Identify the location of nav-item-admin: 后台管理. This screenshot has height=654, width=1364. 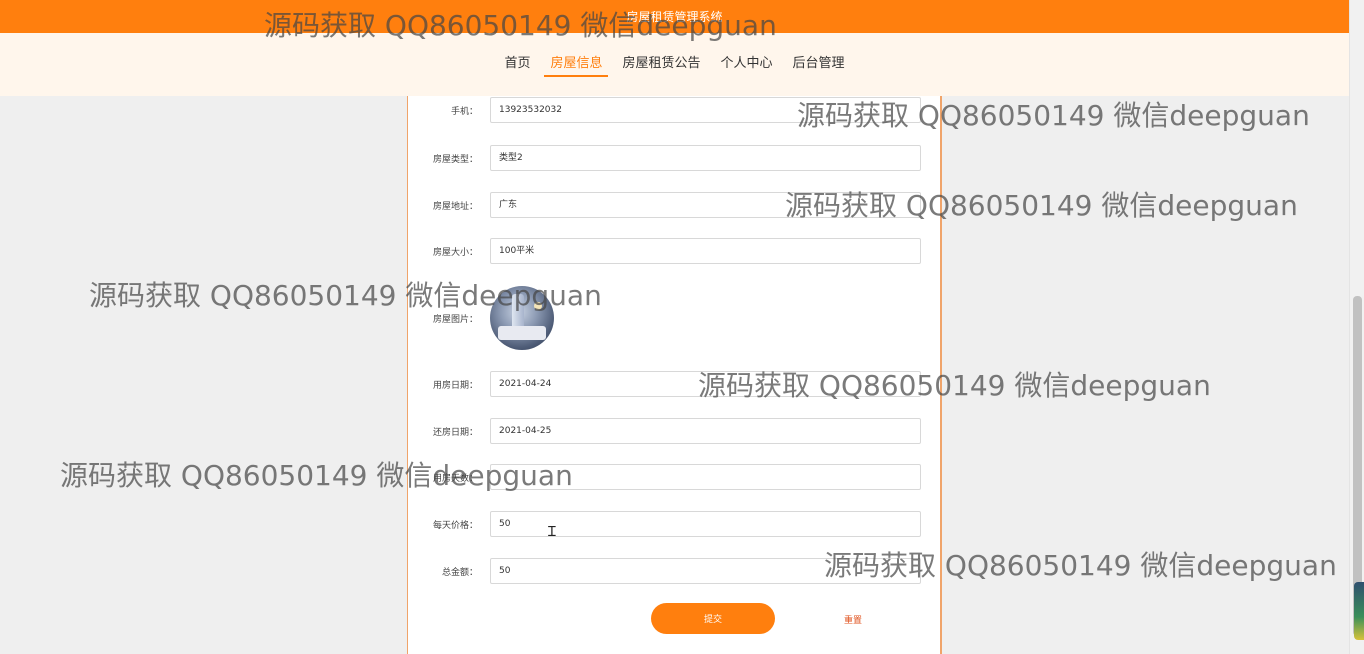
(819, 65).